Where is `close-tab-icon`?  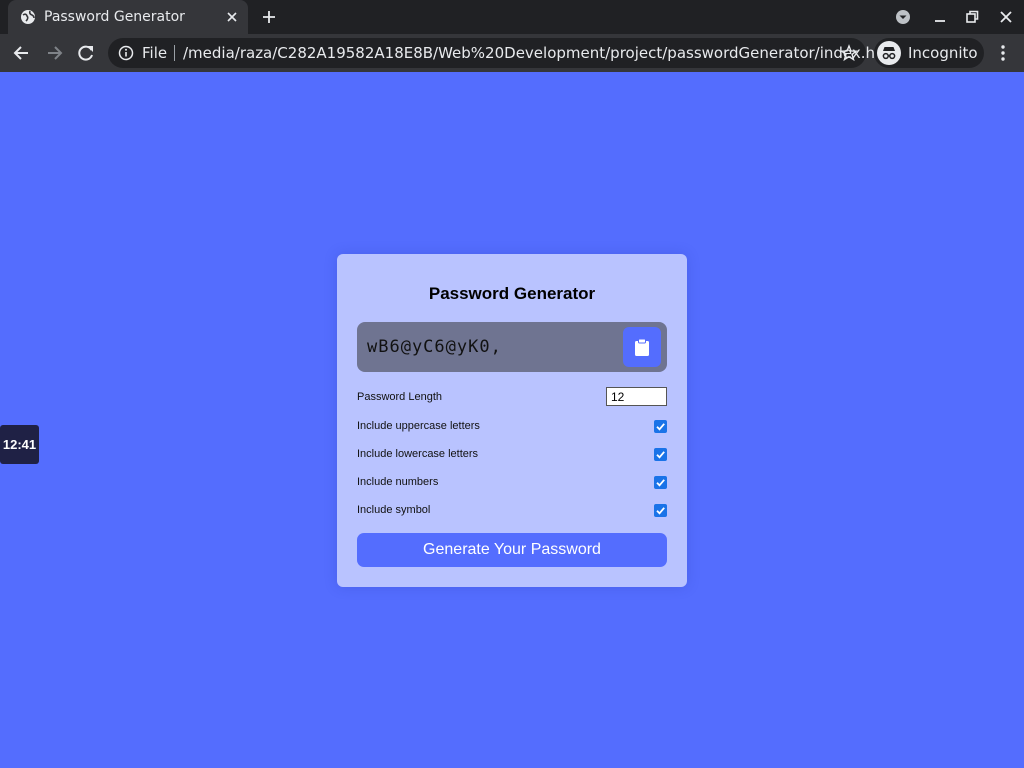 close-tab-icon is located at coordinates (232, 17).